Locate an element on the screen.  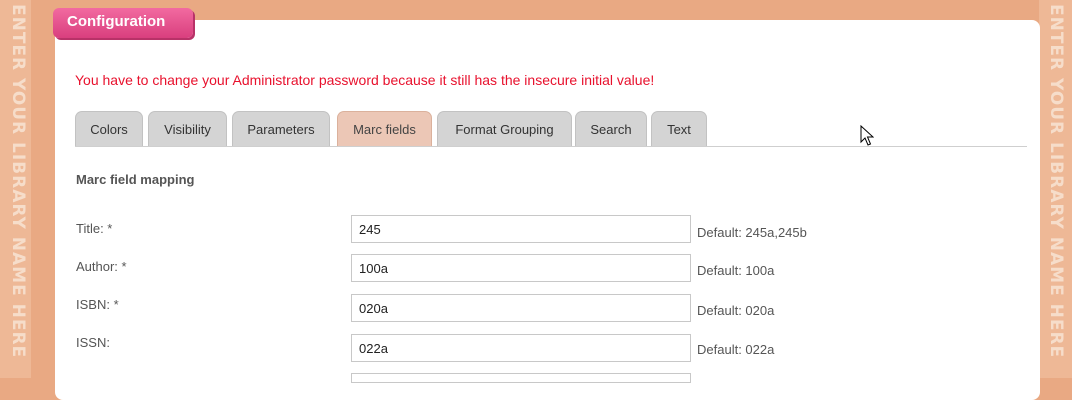
isbn-default: Default: 020a is located at coordinates (736, 310).